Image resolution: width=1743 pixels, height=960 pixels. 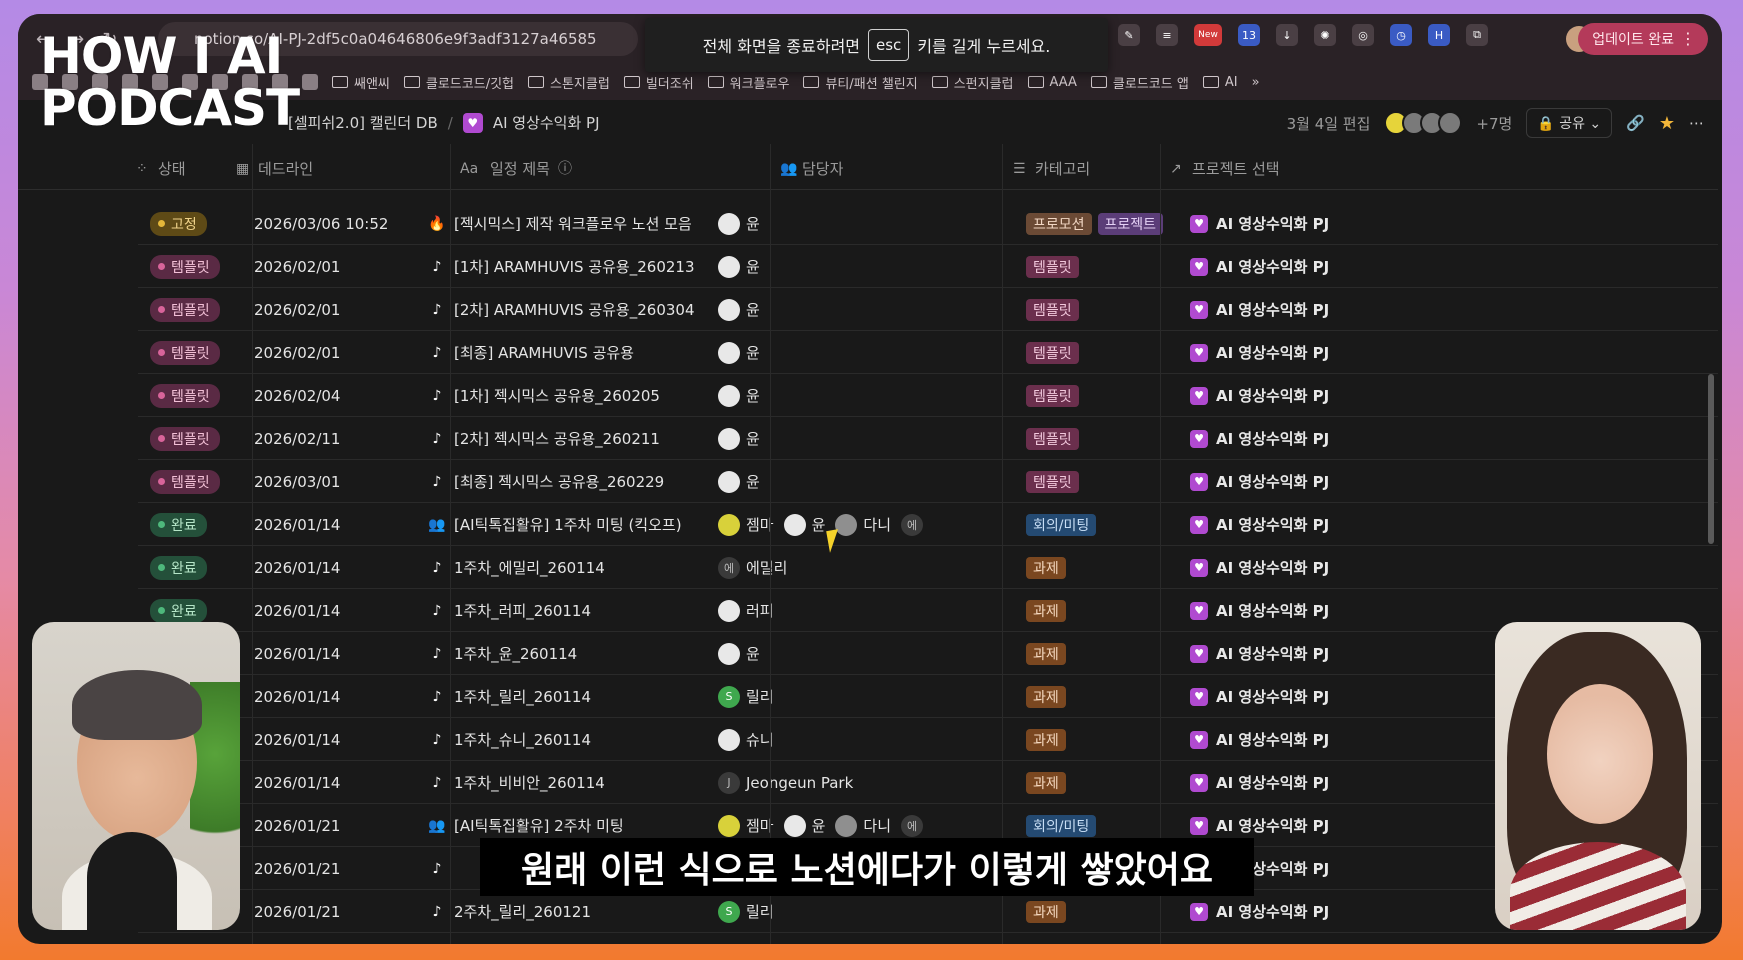 What do you see at coordinates (509, 696) in the screenshot?
I see `title-cell: ♪ 1주차_릴리_260114` at bounding box center [509, 696].